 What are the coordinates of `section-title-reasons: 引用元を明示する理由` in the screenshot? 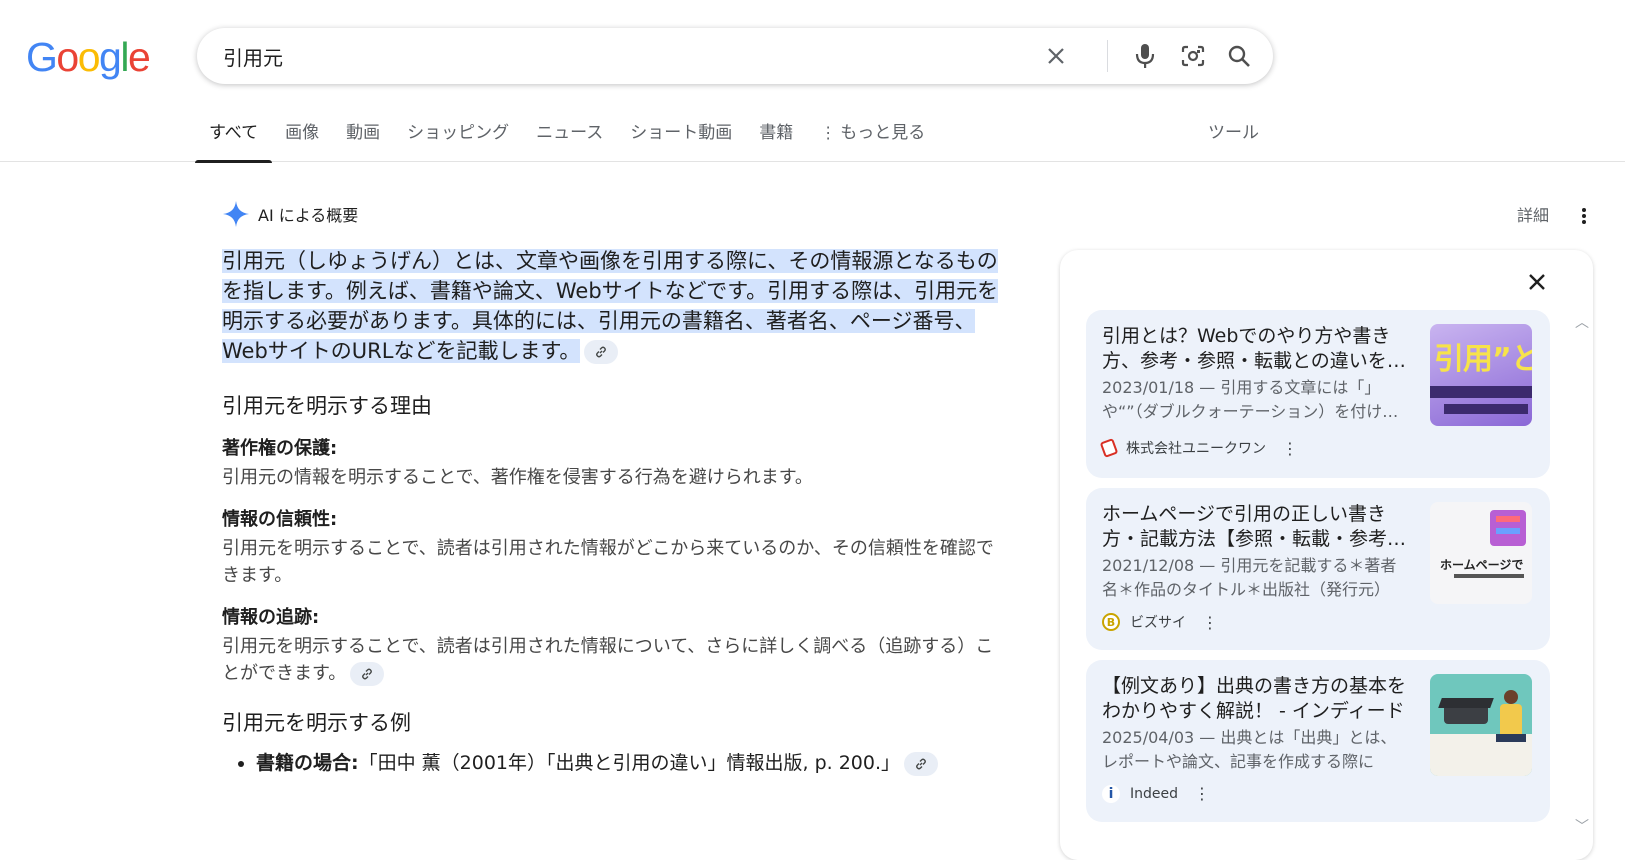 It's located at (327, 406).